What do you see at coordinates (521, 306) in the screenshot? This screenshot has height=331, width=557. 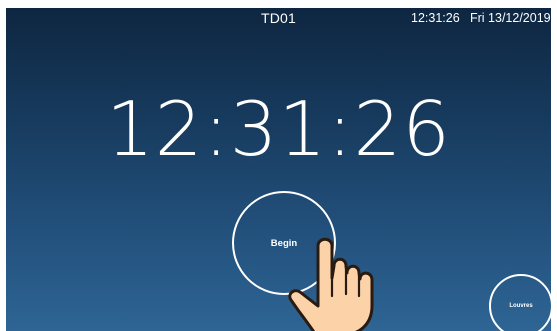 I see `louvres-button-label: Louvres` at bounding box center [521, 306].